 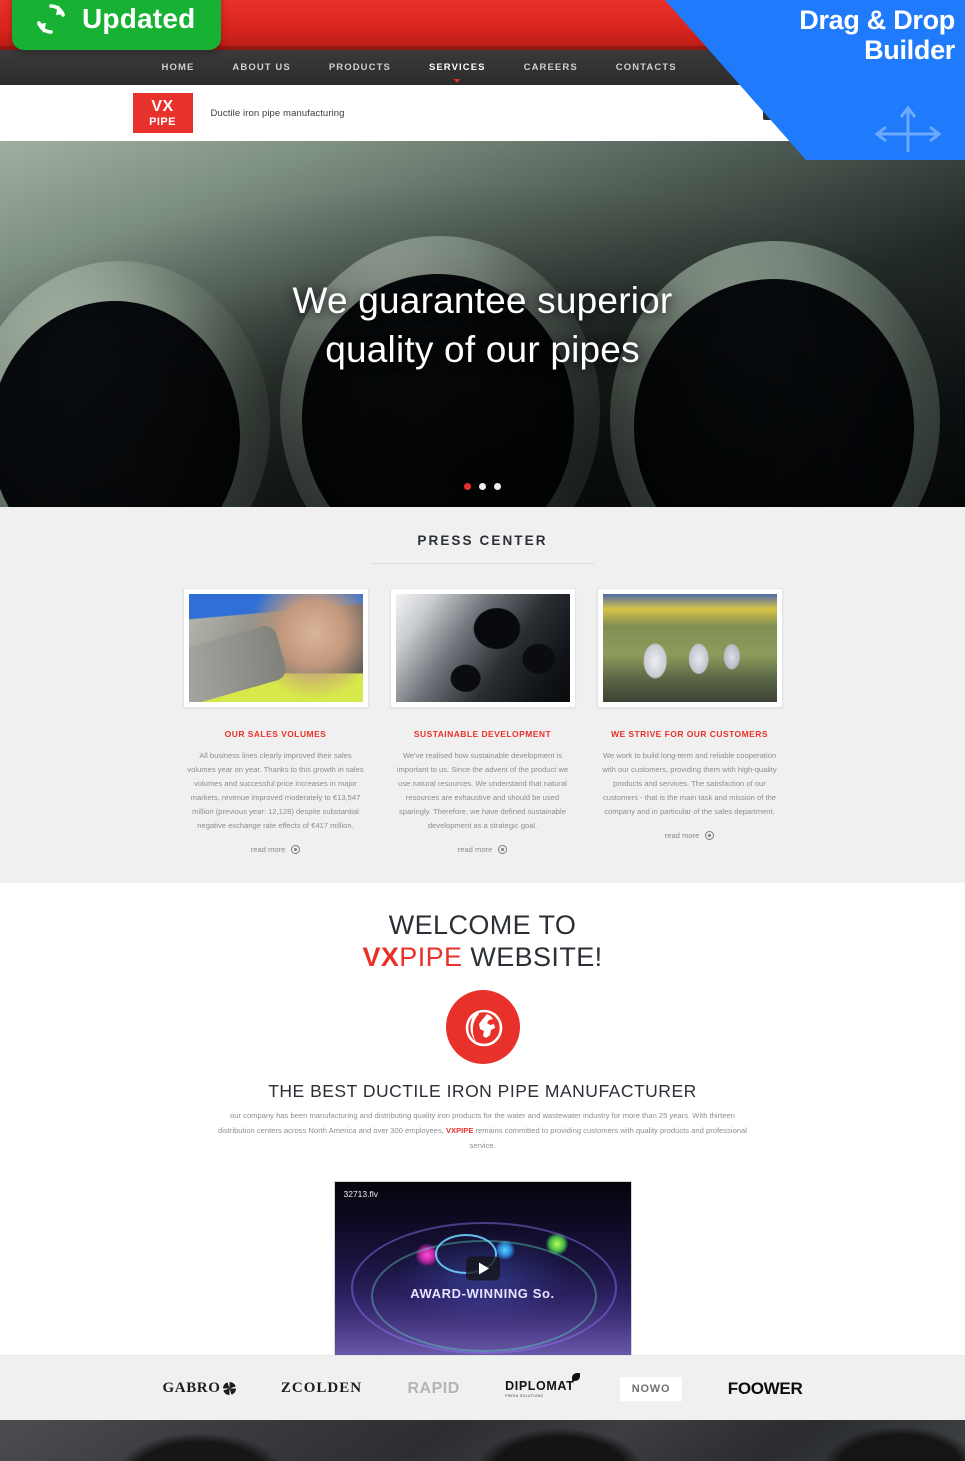 I want to click on site-tagline: Ductile iron pipe manufacturing, so click(x=277, y=113).